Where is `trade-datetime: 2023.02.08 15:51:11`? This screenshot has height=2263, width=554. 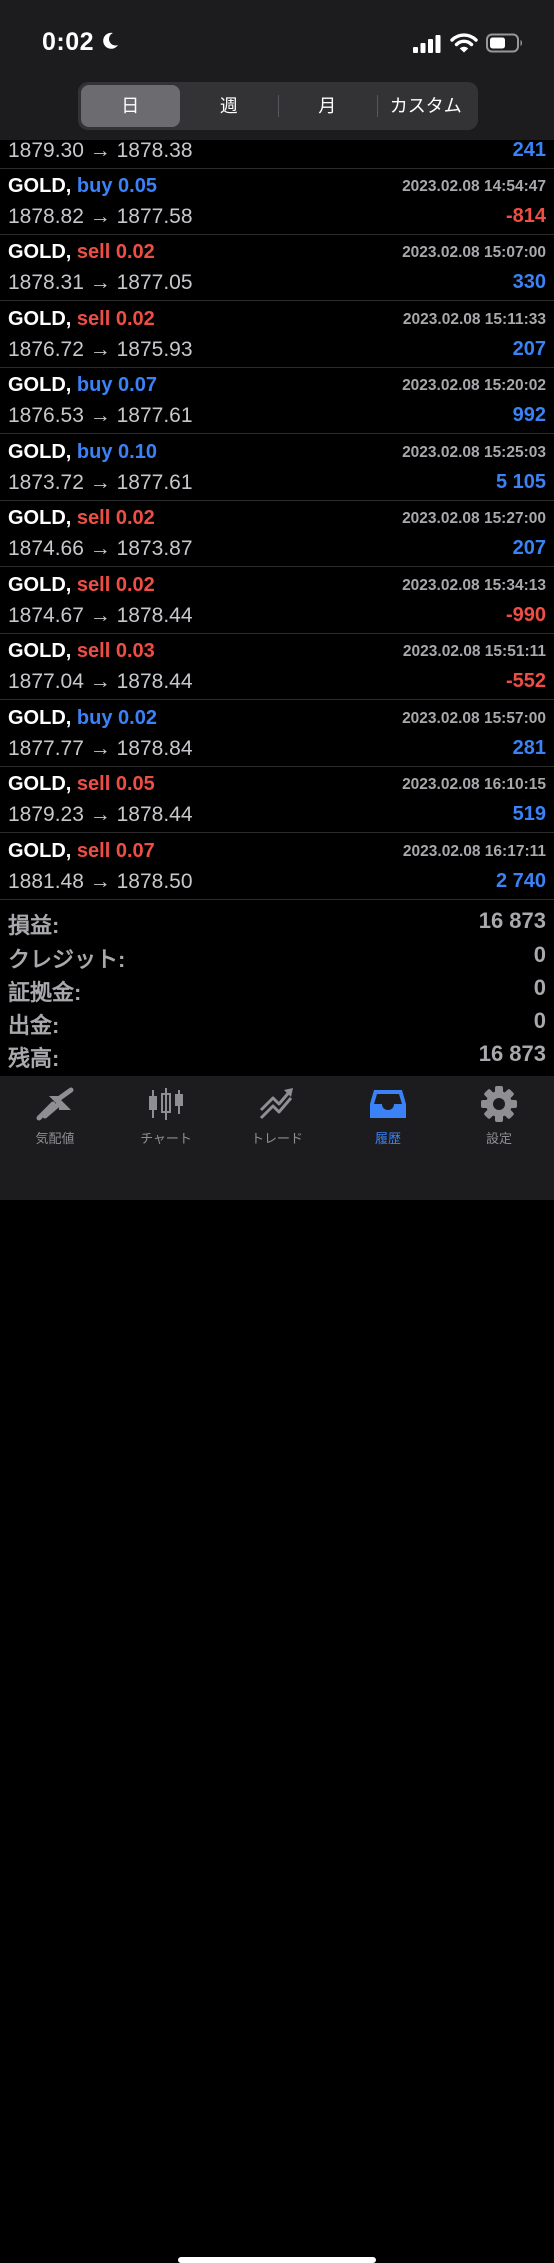 trade-datetime: 2023.02.08 15:51:11 is located at coordinates (474, 651).